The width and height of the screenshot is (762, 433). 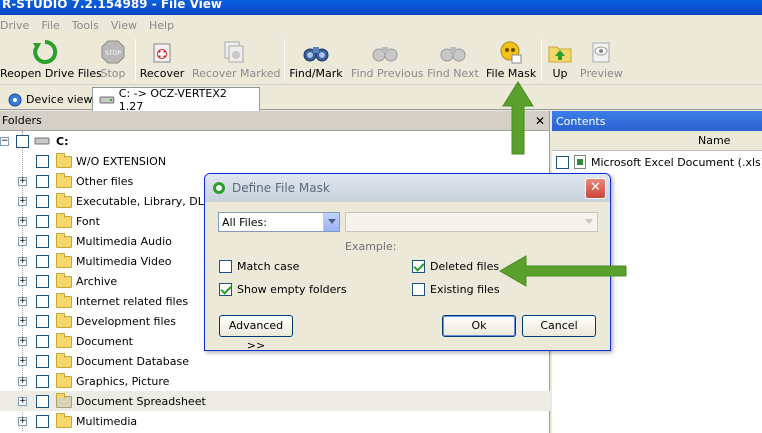 I want to click on menu-view: View, so click(x=124, y=25).